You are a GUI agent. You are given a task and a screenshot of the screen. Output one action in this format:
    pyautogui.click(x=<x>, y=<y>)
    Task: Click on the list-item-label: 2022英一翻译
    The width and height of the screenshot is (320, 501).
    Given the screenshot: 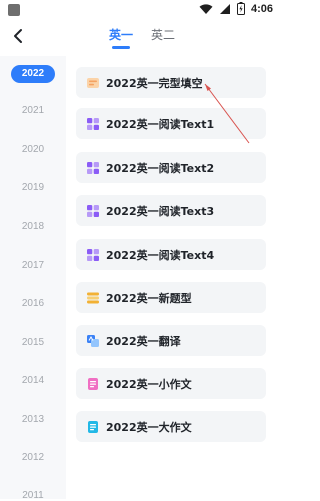 What is the action you would take?
    pyautogui.click(x=143, y=341)
    